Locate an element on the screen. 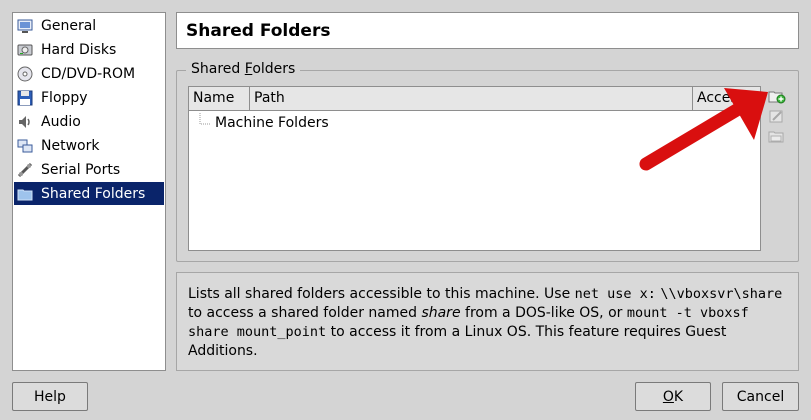  help-button: Help is located at coordinates (50, 396).